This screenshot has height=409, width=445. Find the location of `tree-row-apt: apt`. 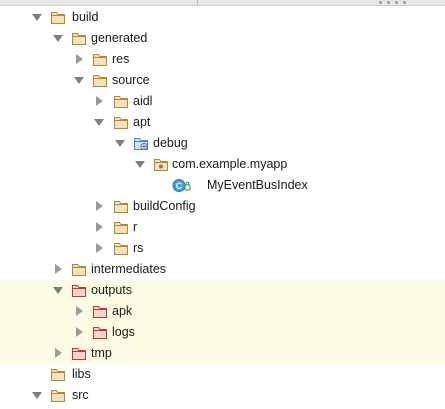

tree-row-apt: apt is located at coordinates (222, 122).